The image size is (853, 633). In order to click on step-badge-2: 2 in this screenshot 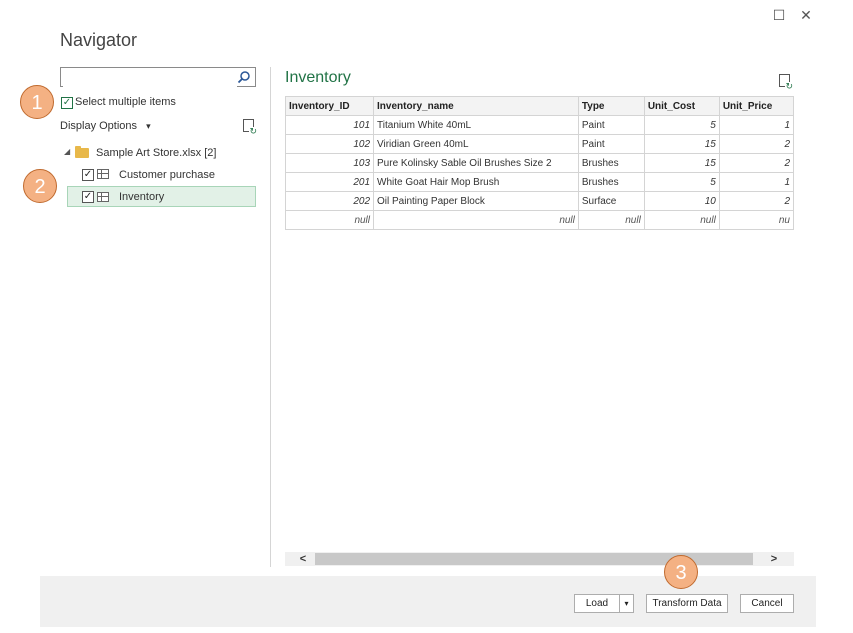, I will do `click(40, 186)`.